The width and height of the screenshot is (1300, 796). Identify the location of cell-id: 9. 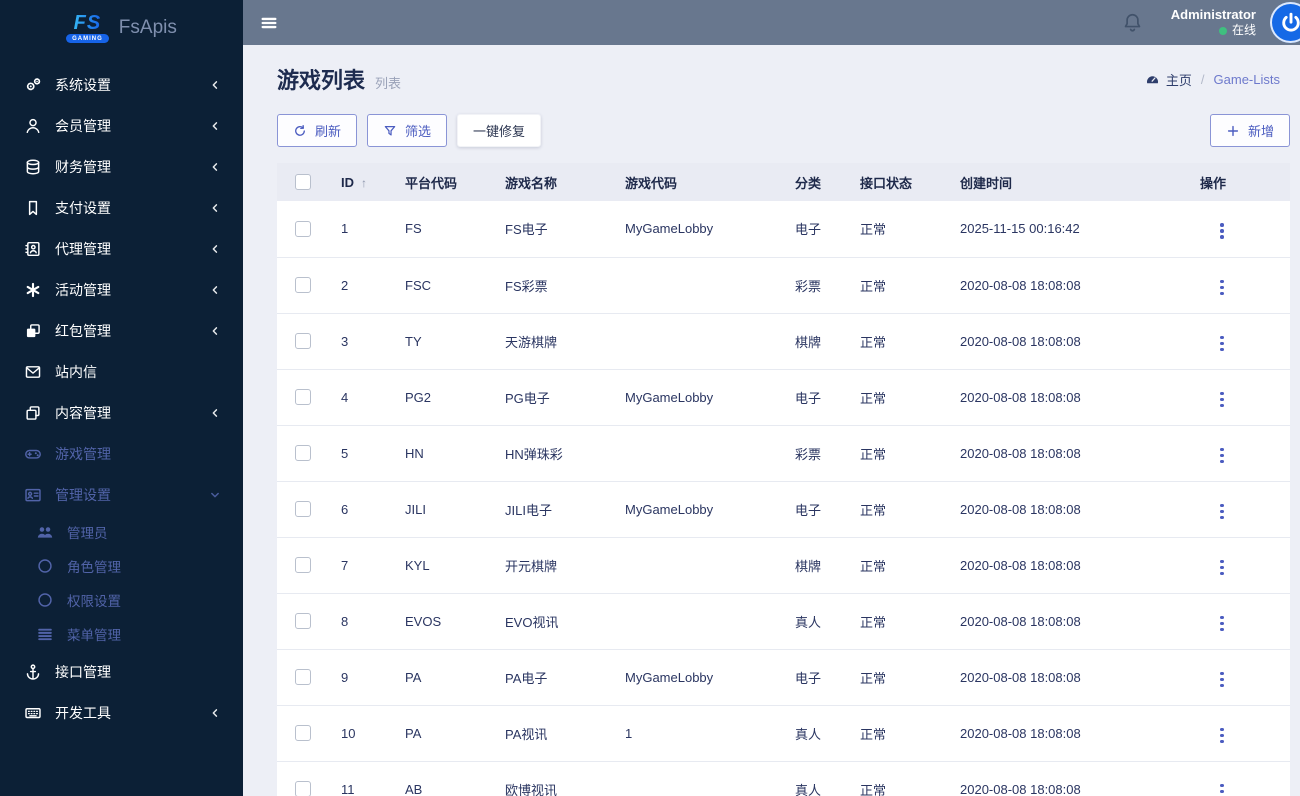
(373, 677).